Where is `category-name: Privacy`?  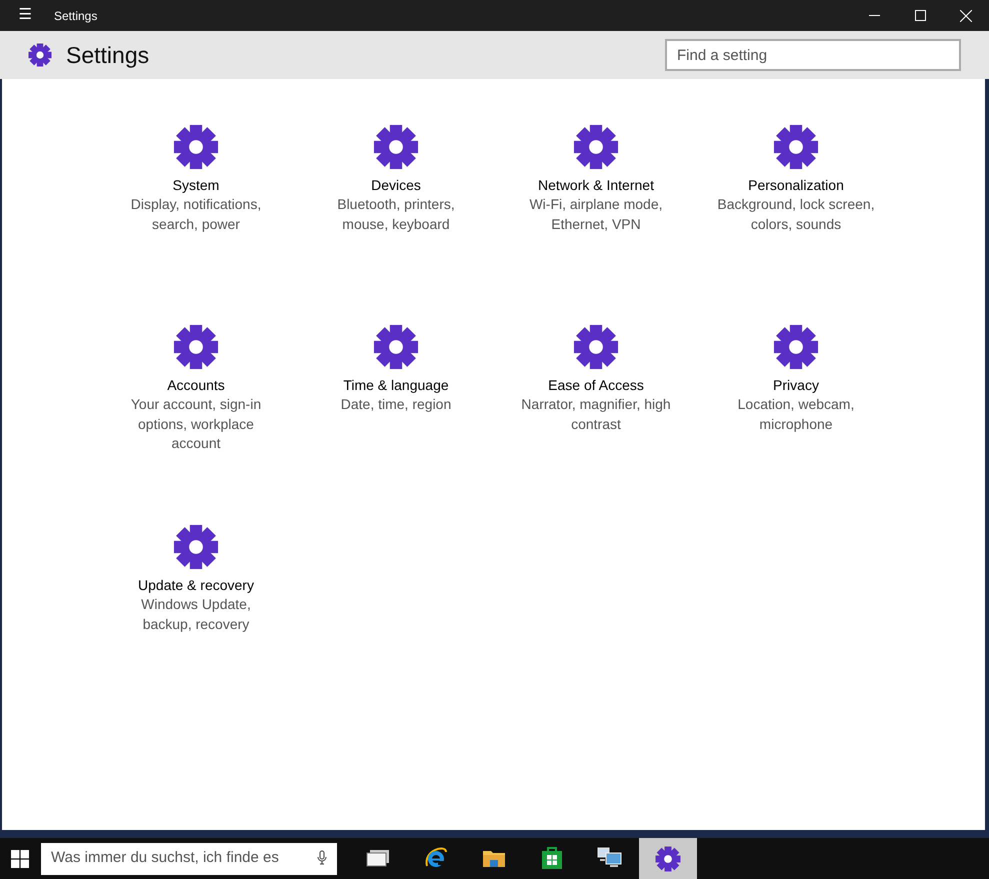
category-name: Privacy is located at coordinates (796, 385).